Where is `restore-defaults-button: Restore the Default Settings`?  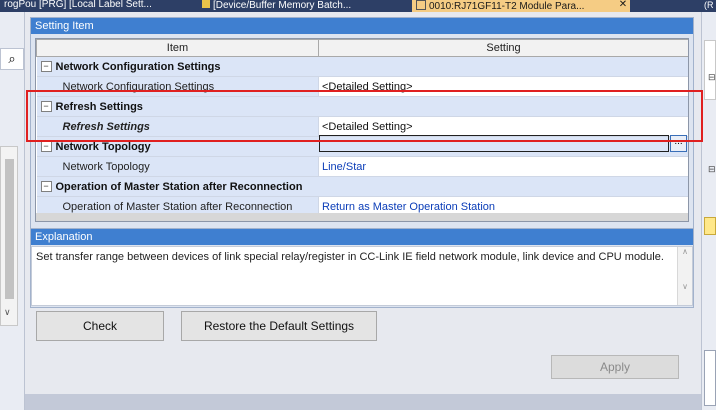 restore-defaults-button: Restore the Default Settings is located at coordinates (279, 326).